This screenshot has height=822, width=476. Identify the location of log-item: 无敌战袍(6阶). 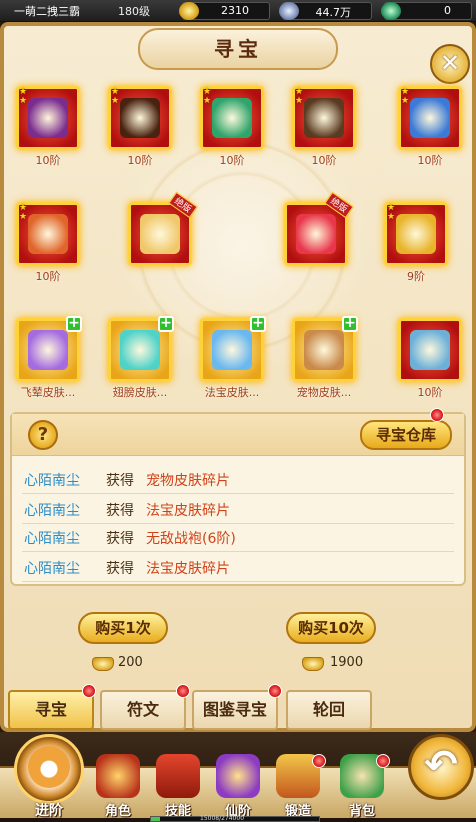
(191, 539).